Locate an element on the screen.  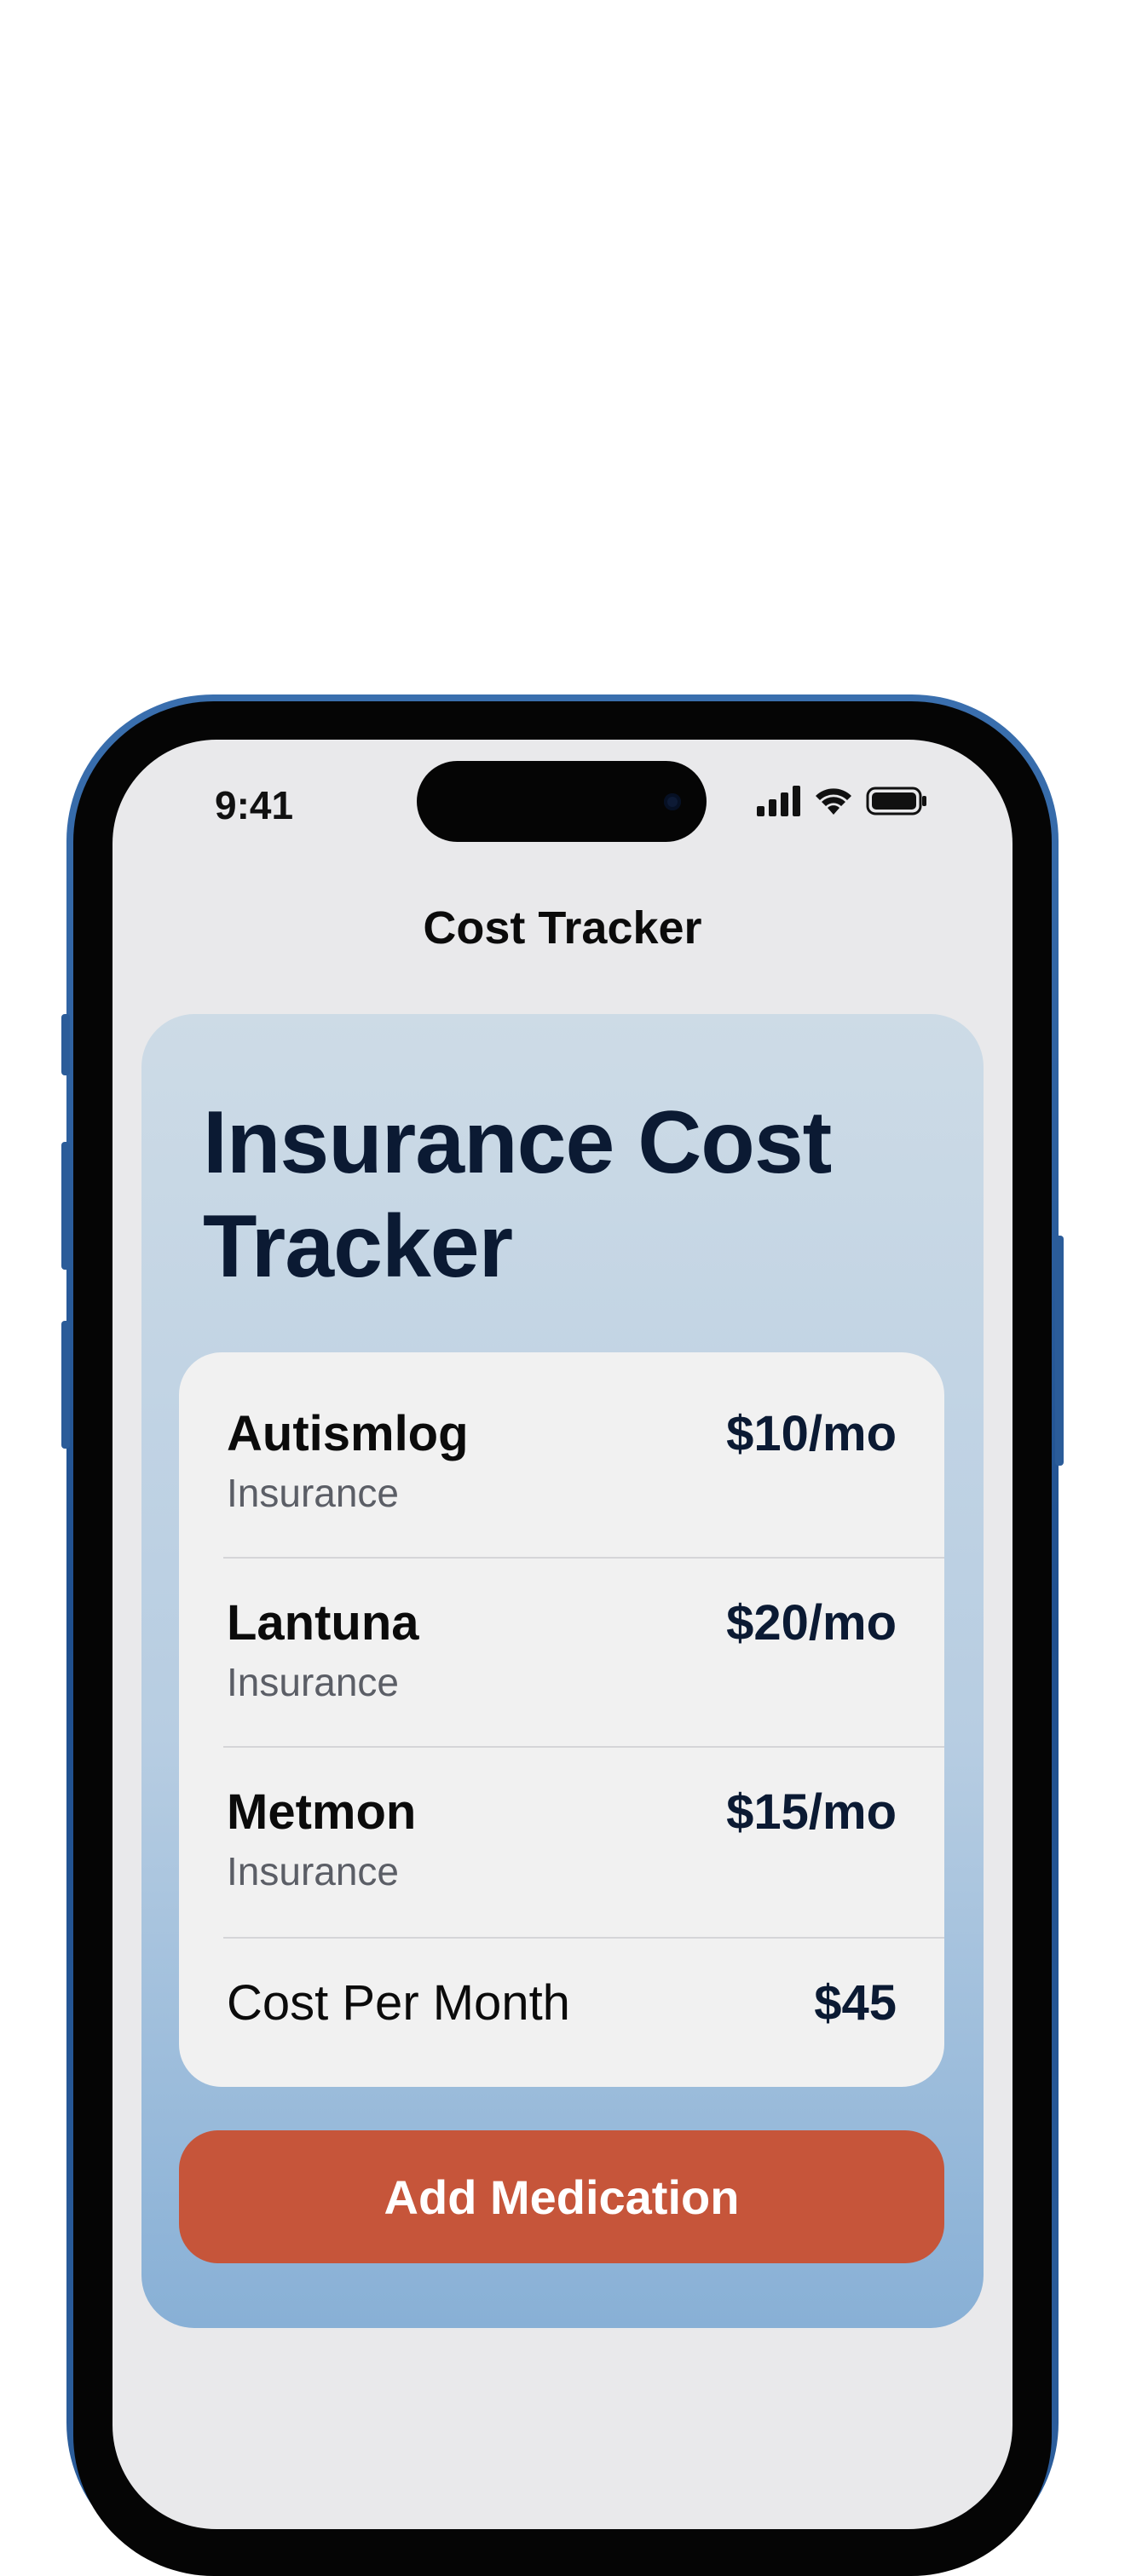
total-row: Cost Per Month $45 is located at coordinates (561, 2013).